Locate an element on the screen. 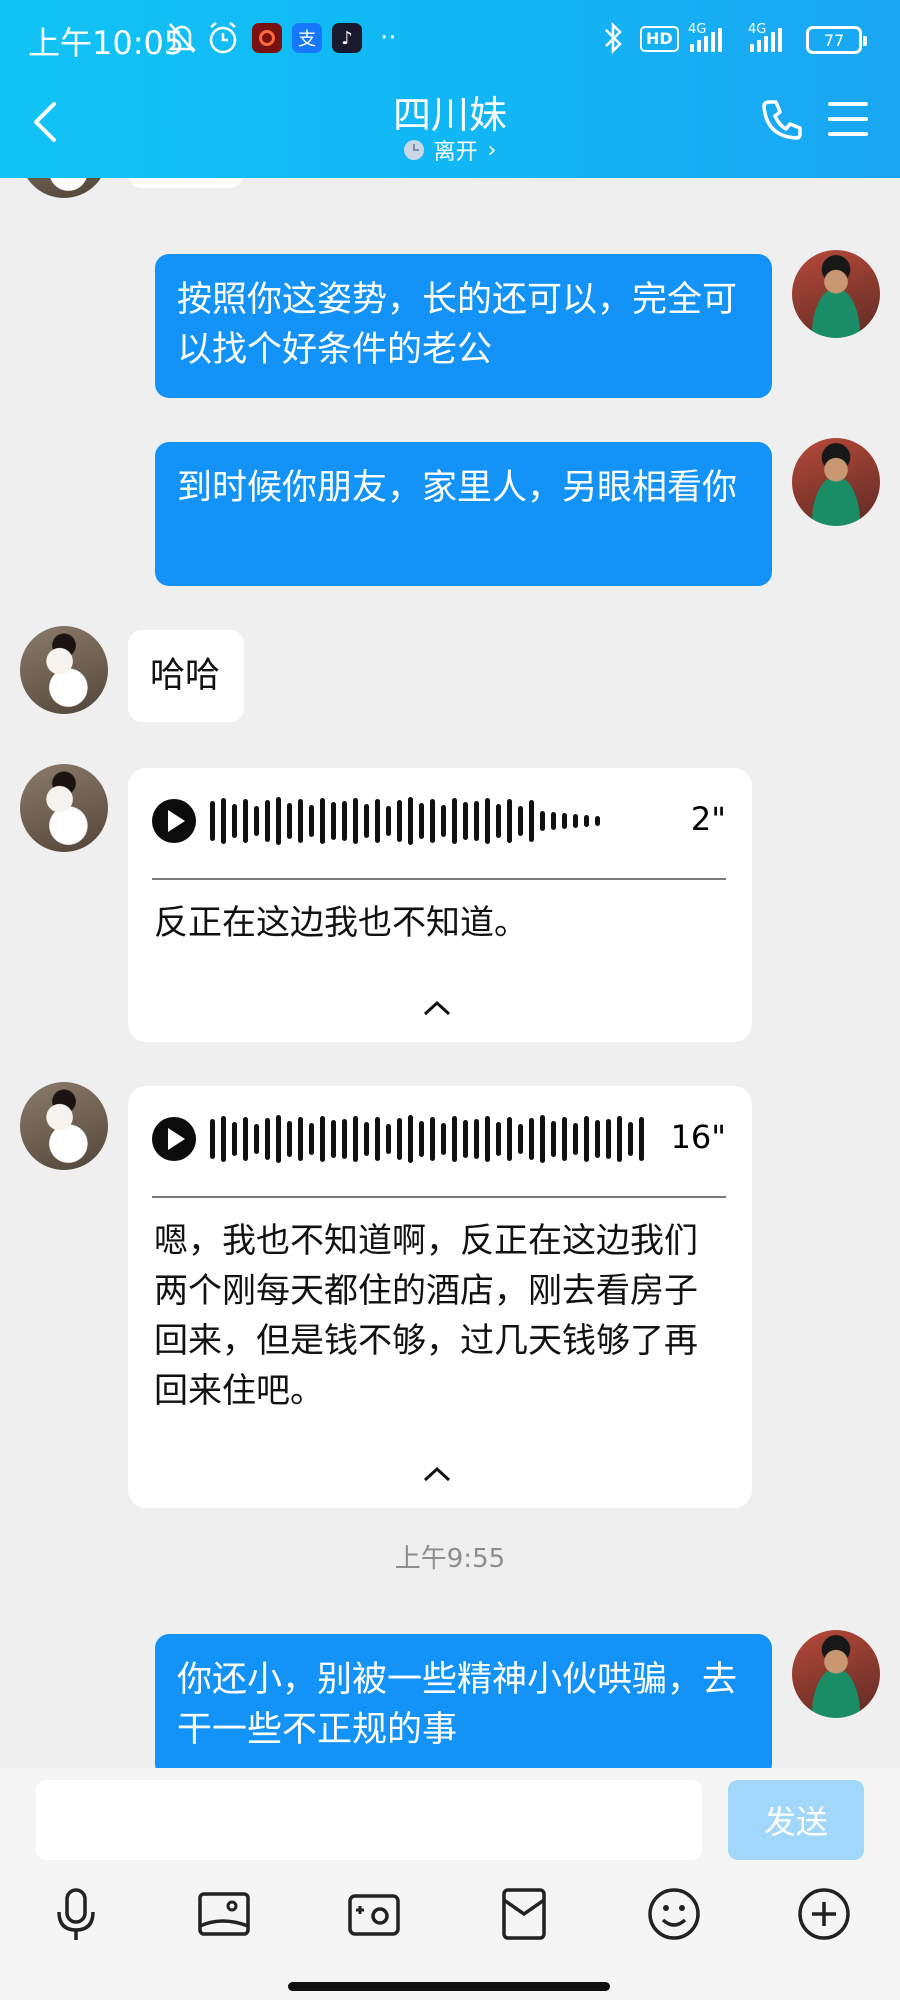 The height and width of the screenshot is (2000, 900). battery-level: 77 is located at coordinates (834, 40).